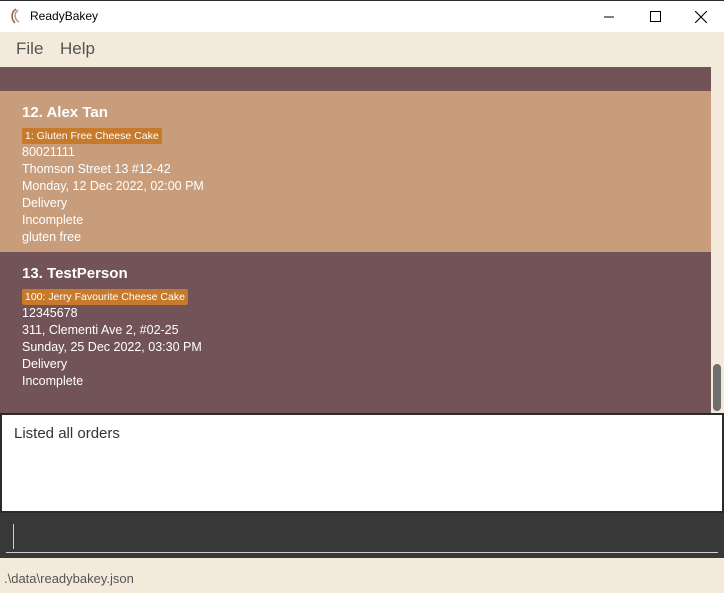 The width and height of the screenshot is (724, 593). I want to click on order-note: gluten free, so click(52, 237).